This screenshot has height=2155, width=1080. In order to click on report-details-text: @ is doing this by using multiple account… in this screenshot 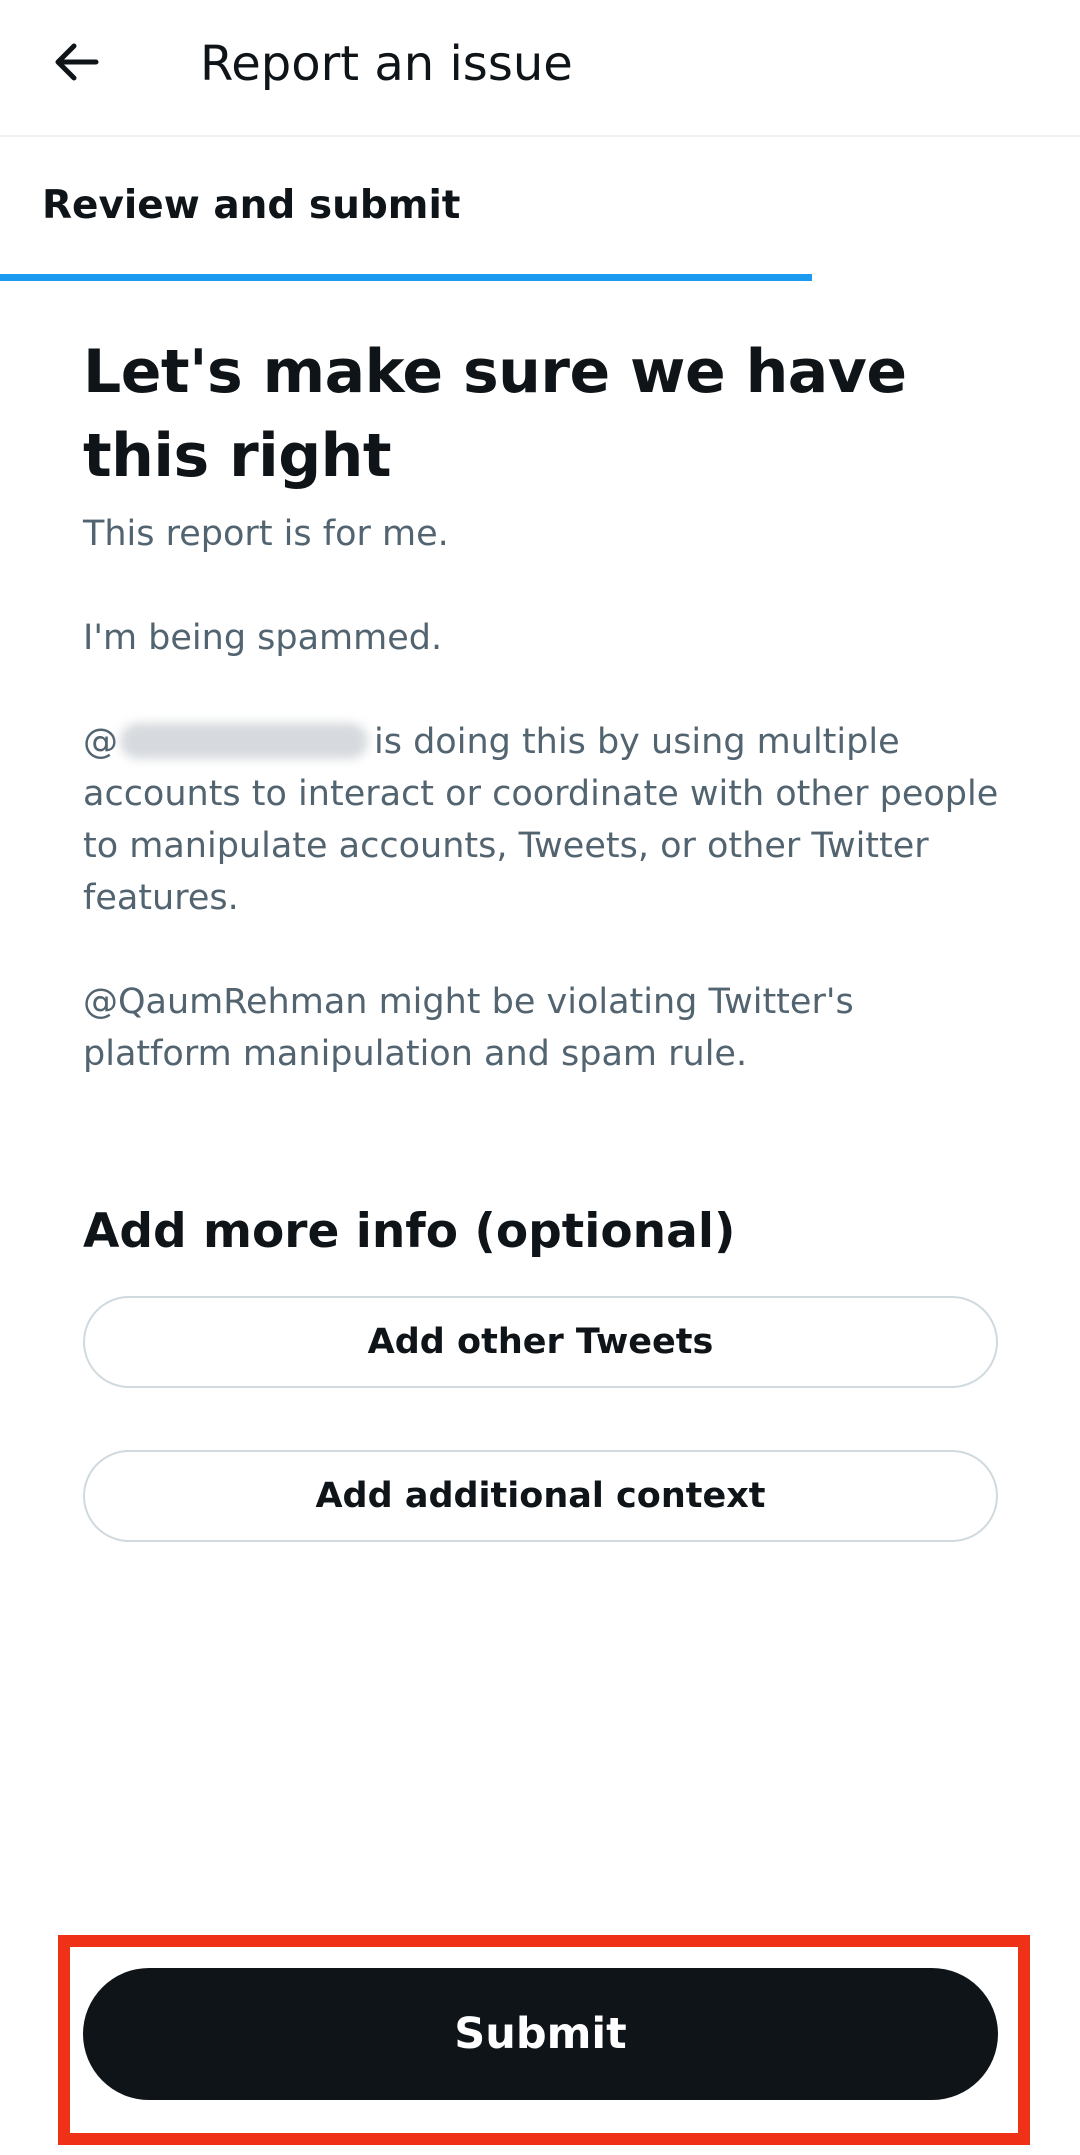, I will do `click(543, 820)`.